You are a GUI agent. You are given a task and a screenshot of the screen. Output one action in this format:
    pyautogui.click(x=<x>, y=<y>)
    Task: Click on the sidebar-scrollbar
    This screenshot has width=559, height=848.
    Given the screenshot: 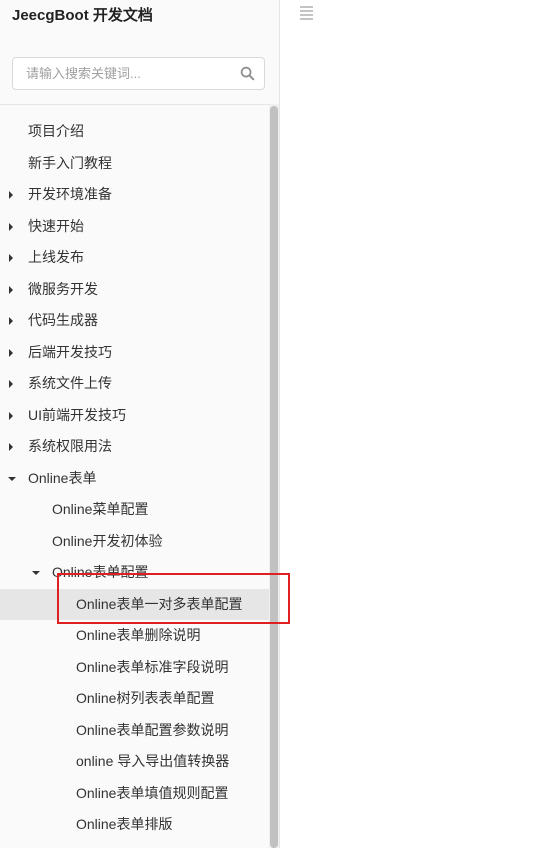 What is the action you would take?
    pyautogui.click(x=274, y=476)
    